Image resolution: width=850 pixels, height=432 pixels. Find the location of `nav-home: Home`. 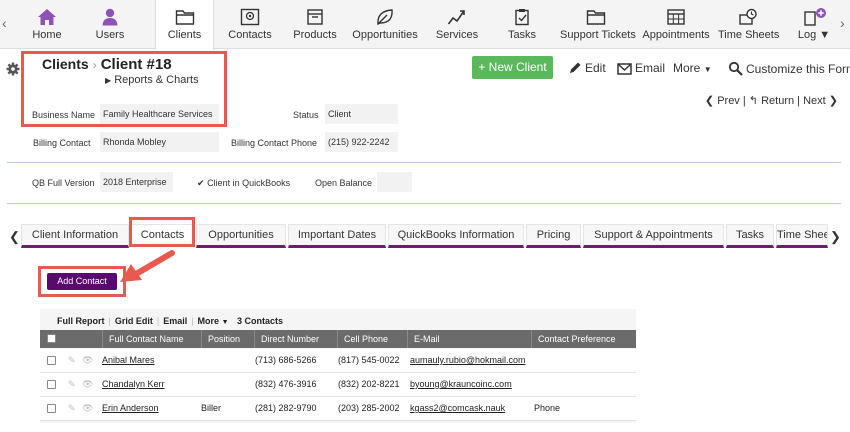

nav-home: Home is located at coordinates (47, 24).